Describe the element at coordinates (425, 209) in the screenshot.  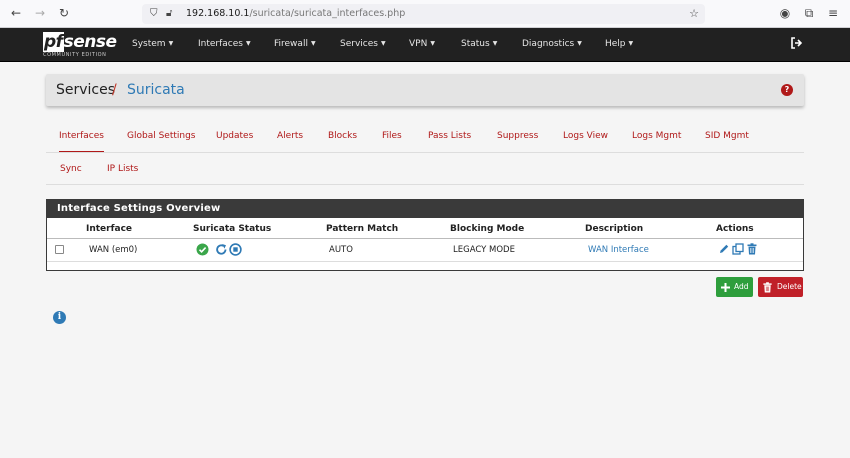
I see `panel-heading: Interface Settings Overview` at that location.